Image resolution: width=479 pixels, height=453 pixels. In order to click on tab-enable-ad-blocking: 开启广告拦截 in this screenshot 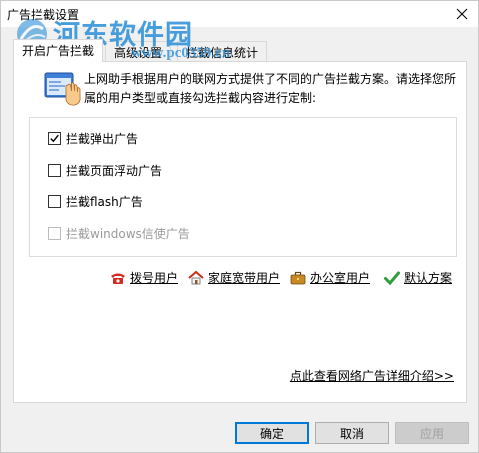, I will do `click(58, 50)`.